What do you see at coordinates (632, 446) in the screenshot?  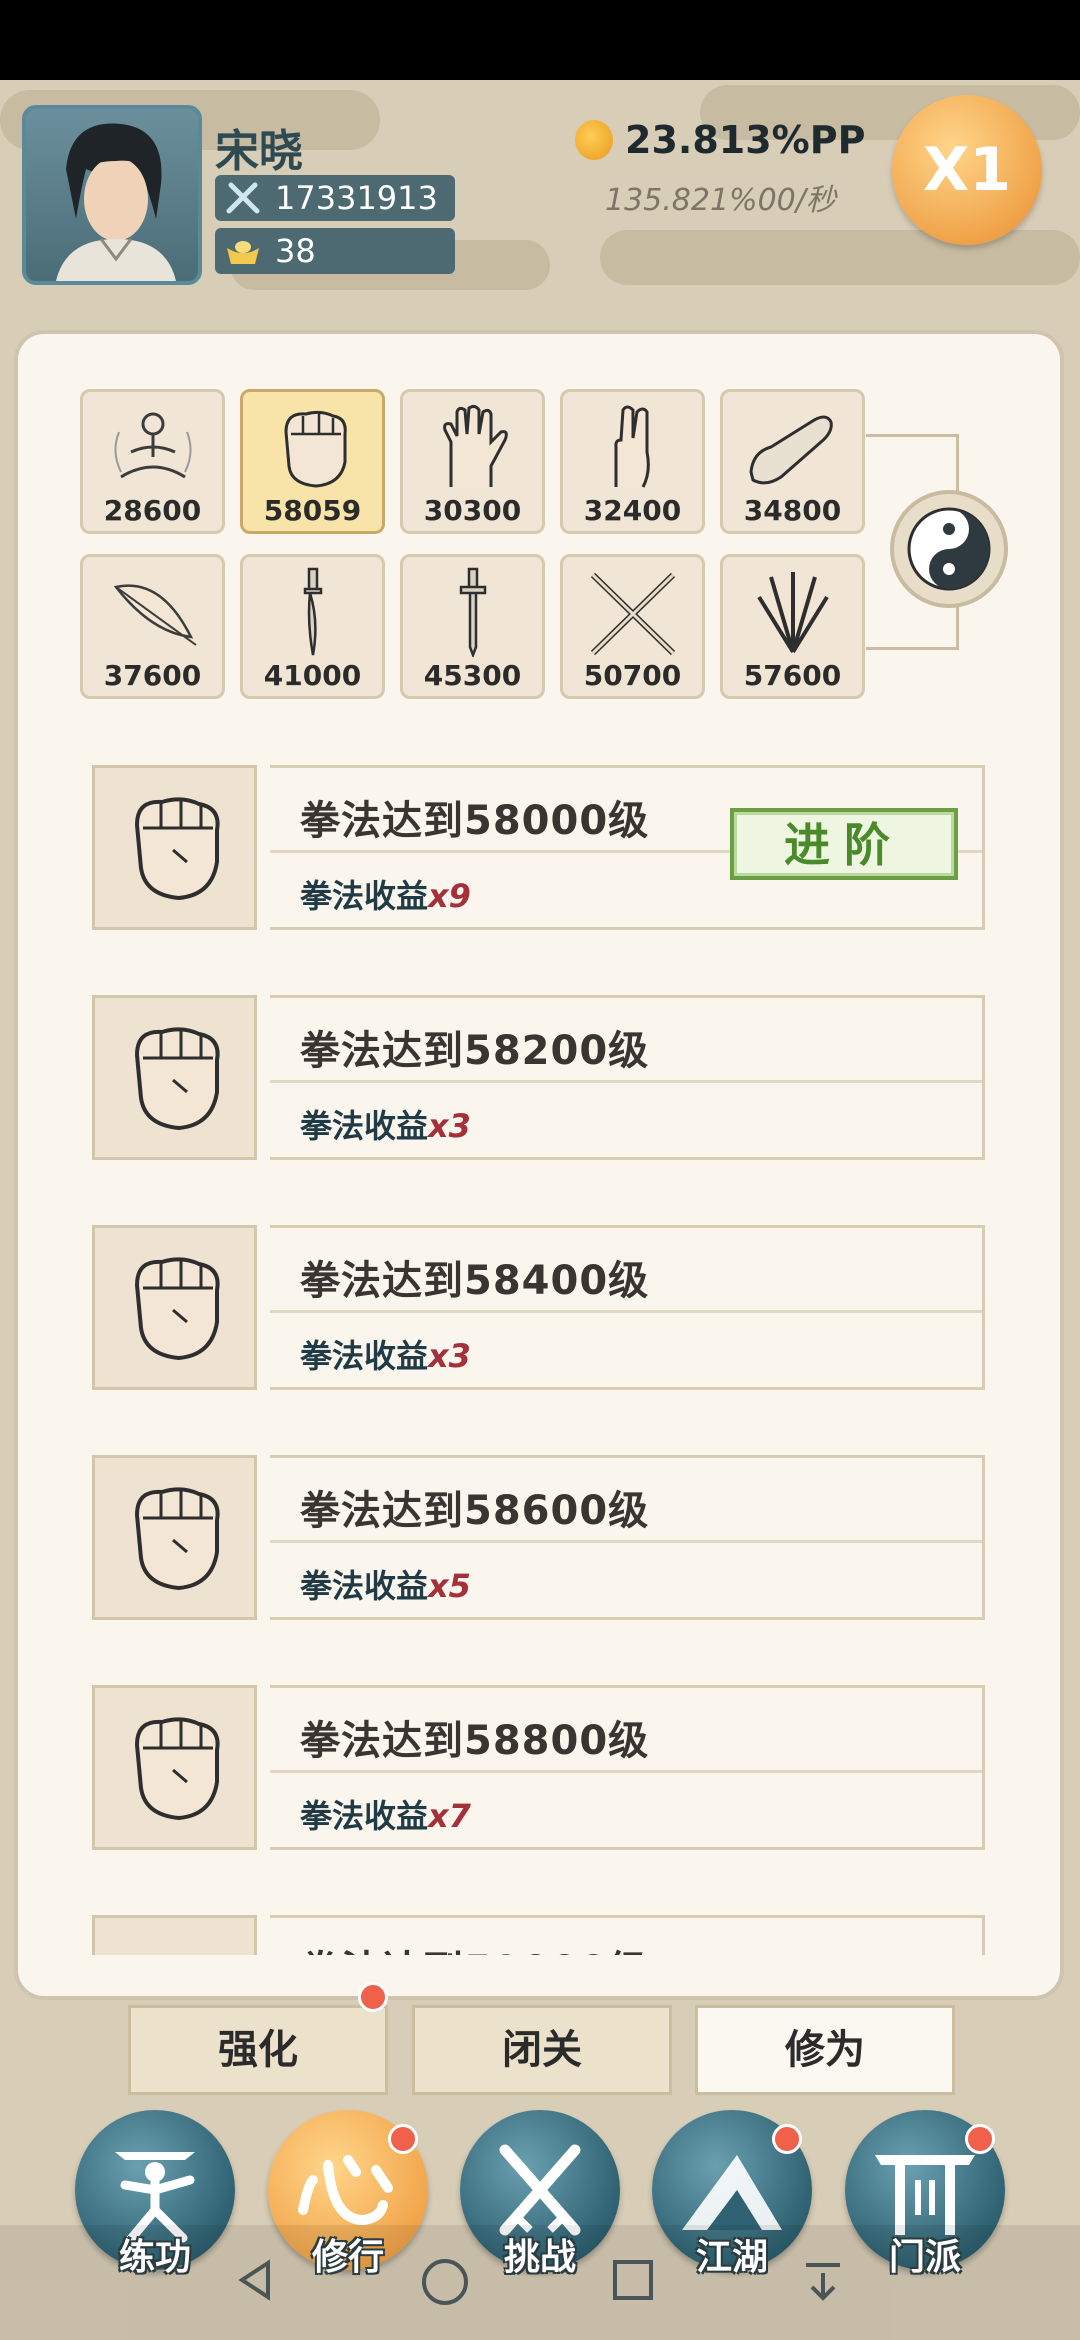 I see `finger-icon` at bounding box center [632, 446].